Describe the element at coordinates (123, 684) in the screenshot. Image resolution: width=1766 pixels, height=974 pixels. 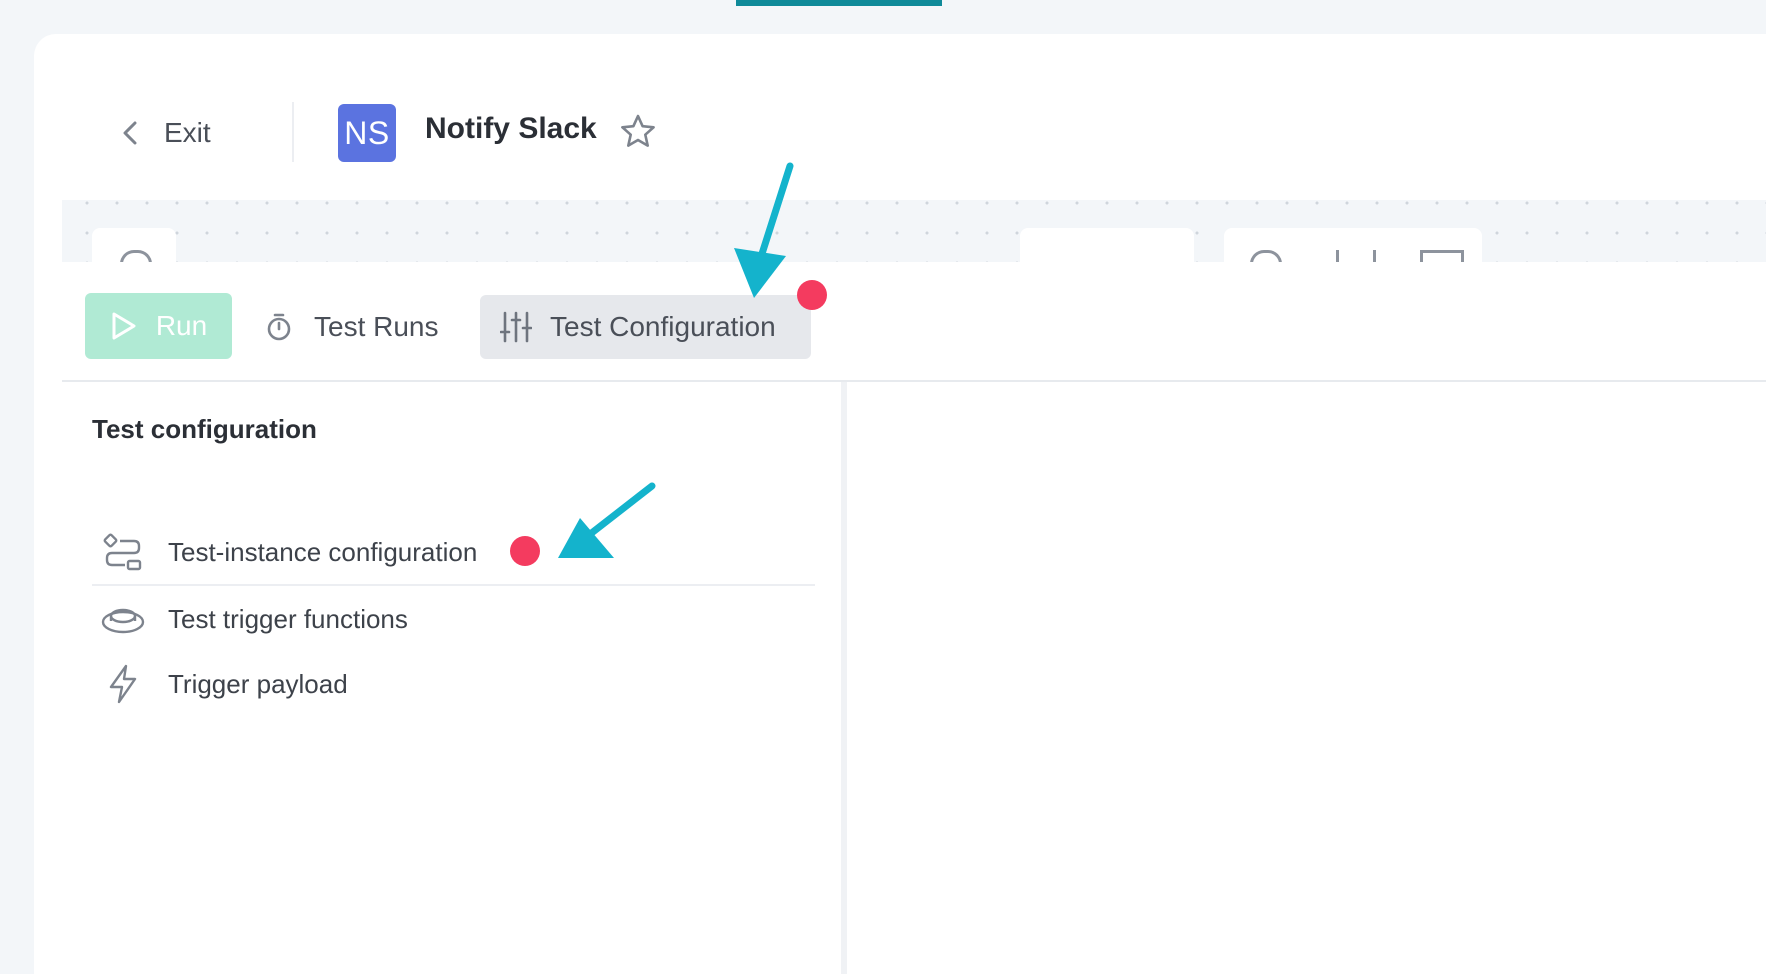
I see `lightning-bolt-icon` at that location.